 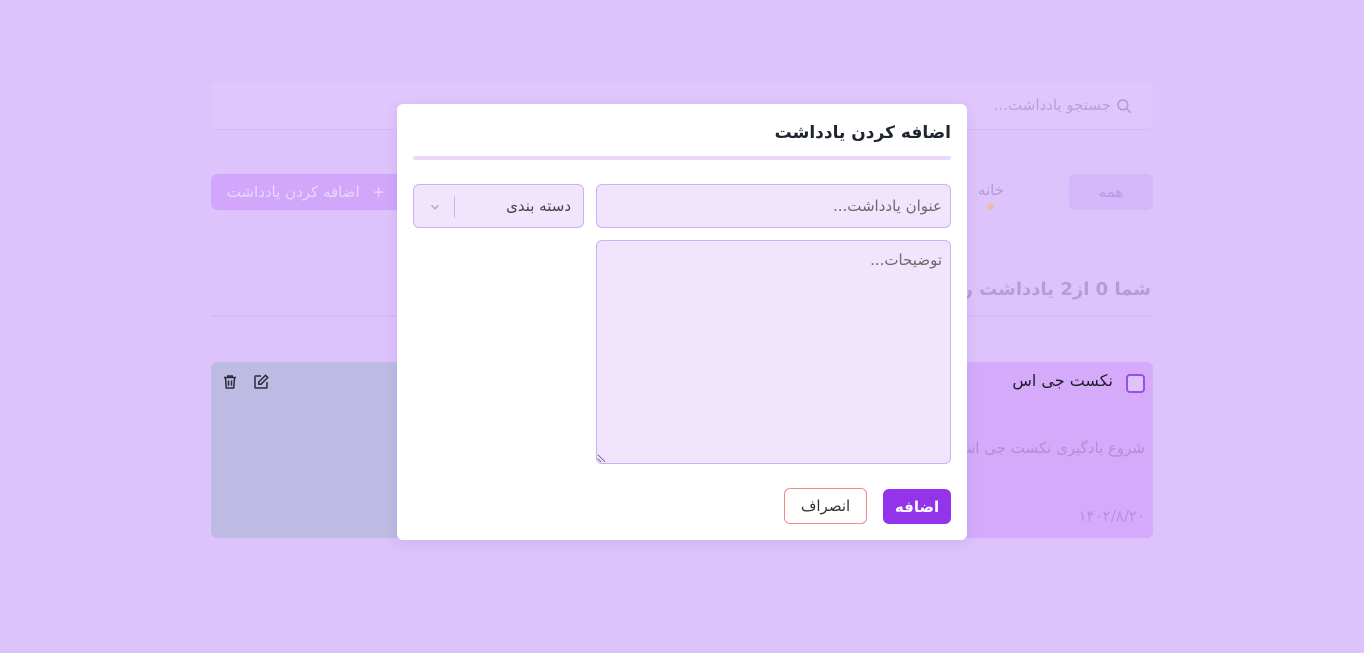 What do you see at coordinates (1062, 380) in the screenshot?
I see `note-title: نکست جی اس` at bounding box center [1062, 380].